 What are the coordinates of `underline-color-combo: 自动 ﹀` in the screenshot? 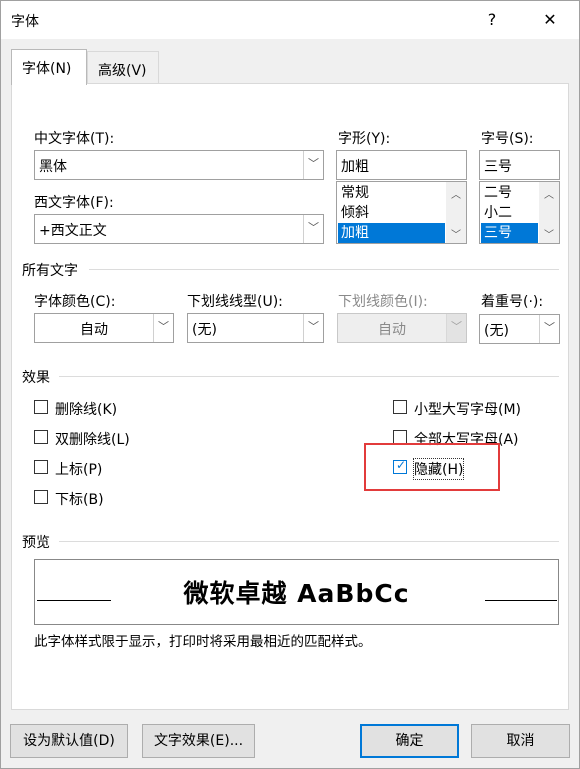 It's located at (402, 328).